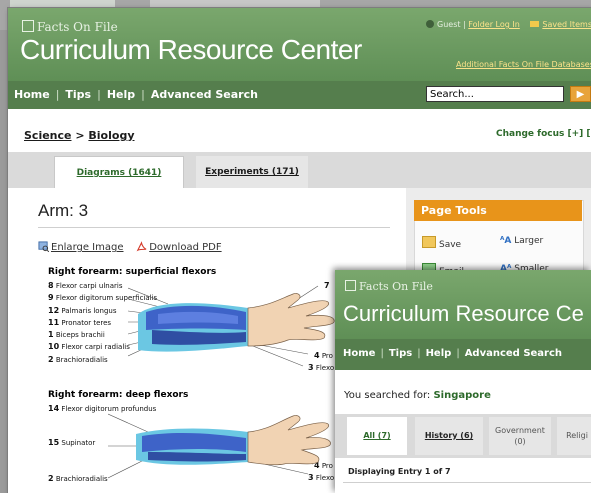  What do you see at coordinates (441, 243) in the screenshot?
I see `save-tool: Save` at bounding box center [441, 243].